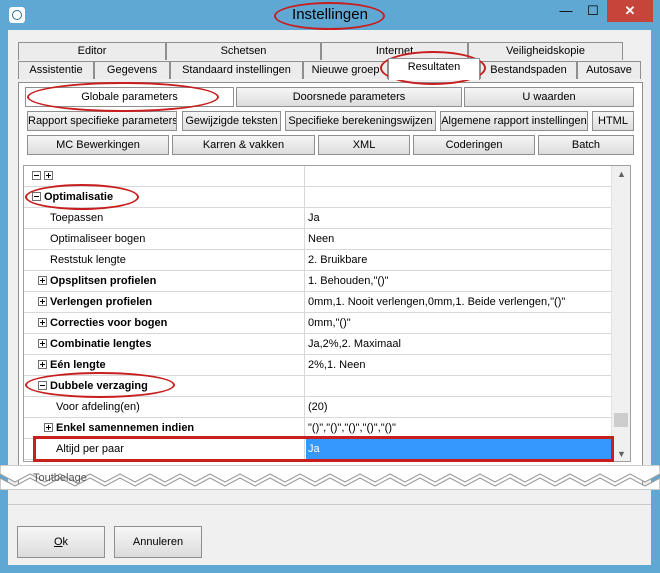  Describe the element at coordinates (78, 365) in the screenshot. I see `grid-row-name: Eén lengte` at that location.